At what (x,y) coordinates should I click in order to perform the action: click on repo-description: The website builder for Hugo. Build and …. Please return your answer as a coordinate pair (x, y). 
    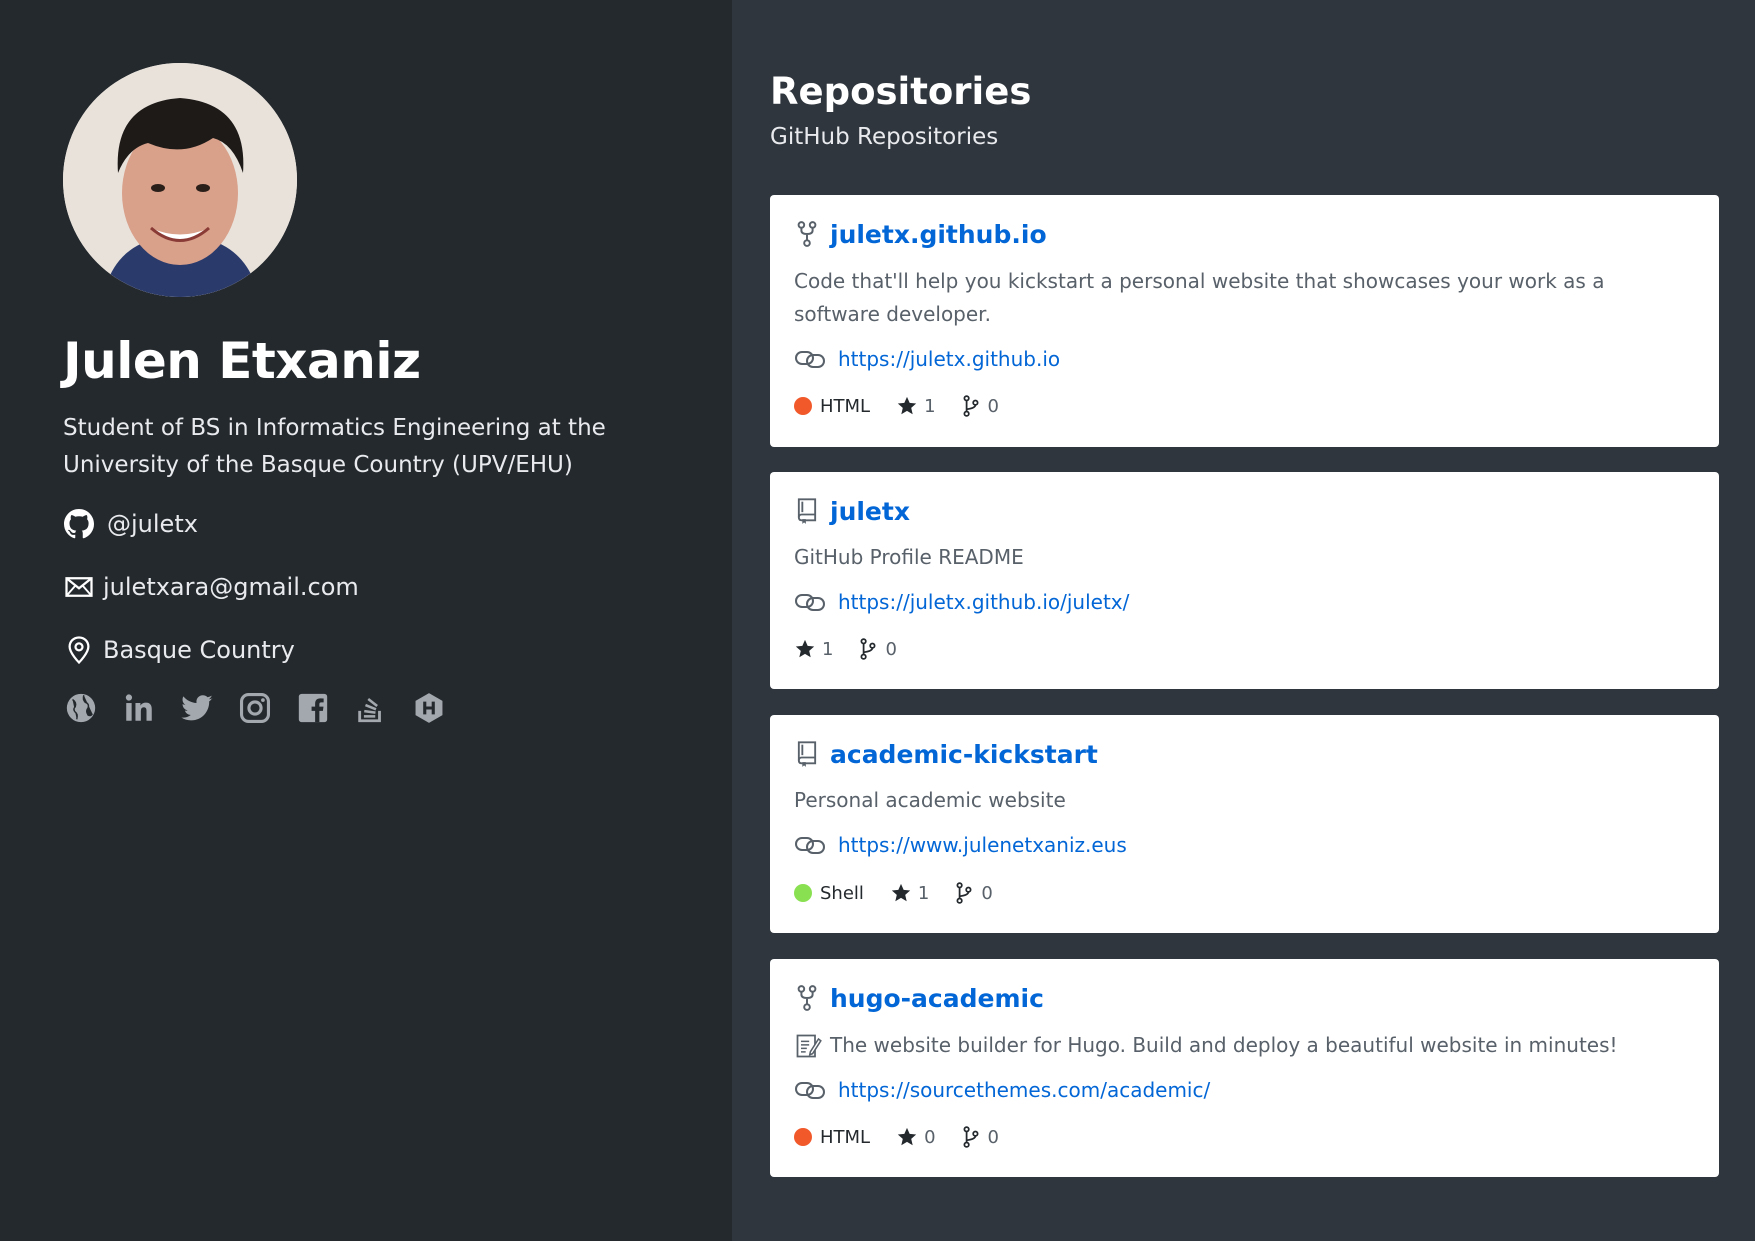
    Looking at the image, I should click on (1244, 1045).